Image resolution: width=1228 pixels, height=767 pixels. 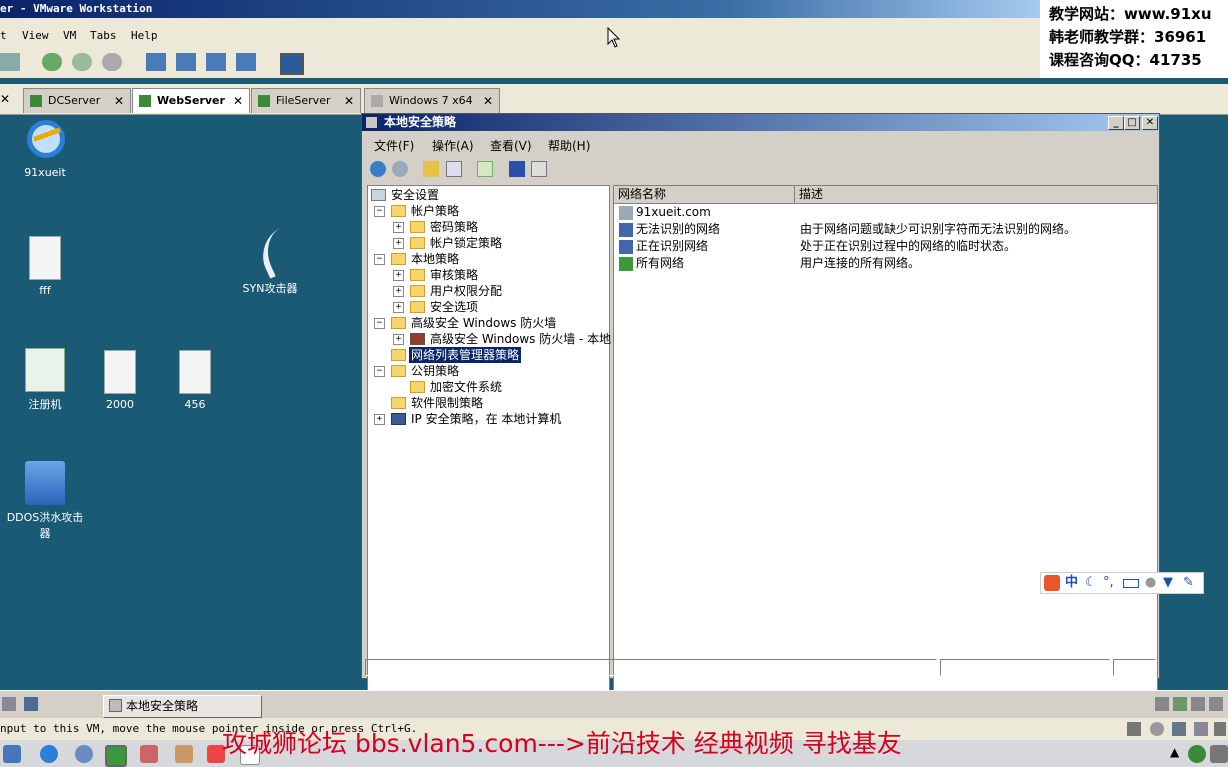 What do you see at coordinates (432, 100) in the screenshot?
I see `tab-windows7: Windows 7 x64 ✕` at bounding box center [432, 100].